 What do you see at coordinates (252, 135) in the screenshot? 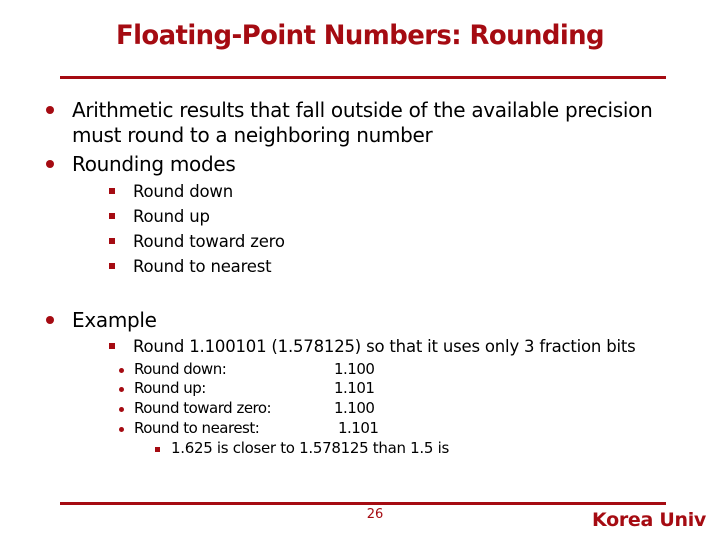
I see `bullet-text-line-2: must round to a neighboring number` at bounding box center [252, 135].